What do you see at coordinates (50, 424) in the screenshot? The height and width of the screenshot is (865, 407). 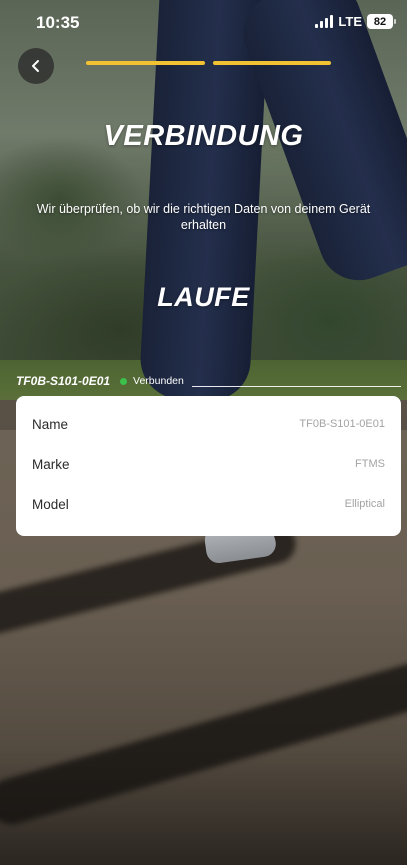 I see `info-label: Name` at bounding box center [50, 424].